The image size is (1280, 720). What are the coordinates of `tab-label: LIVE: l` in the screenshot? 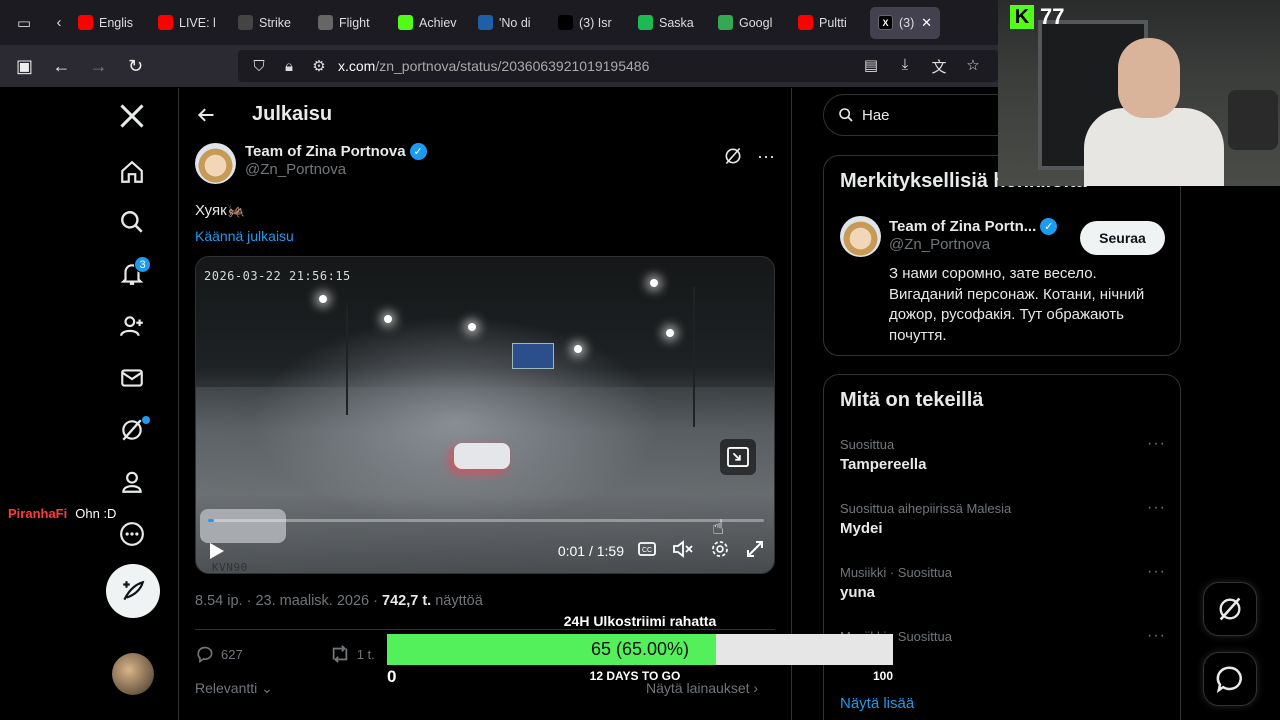 It's located at (197, 22).